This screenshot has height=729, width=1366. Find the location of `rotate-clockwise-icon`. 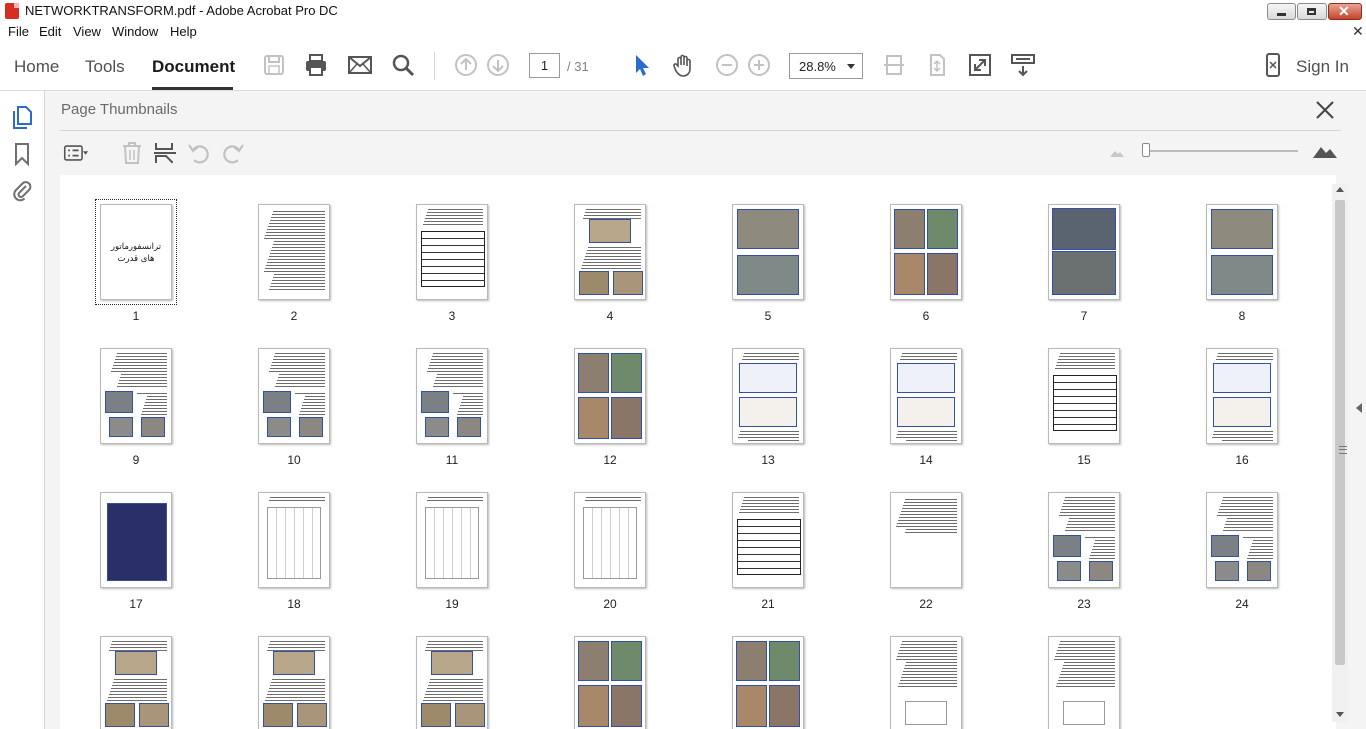

rotate-clockwise-icon is located at coordinates (233, 153).